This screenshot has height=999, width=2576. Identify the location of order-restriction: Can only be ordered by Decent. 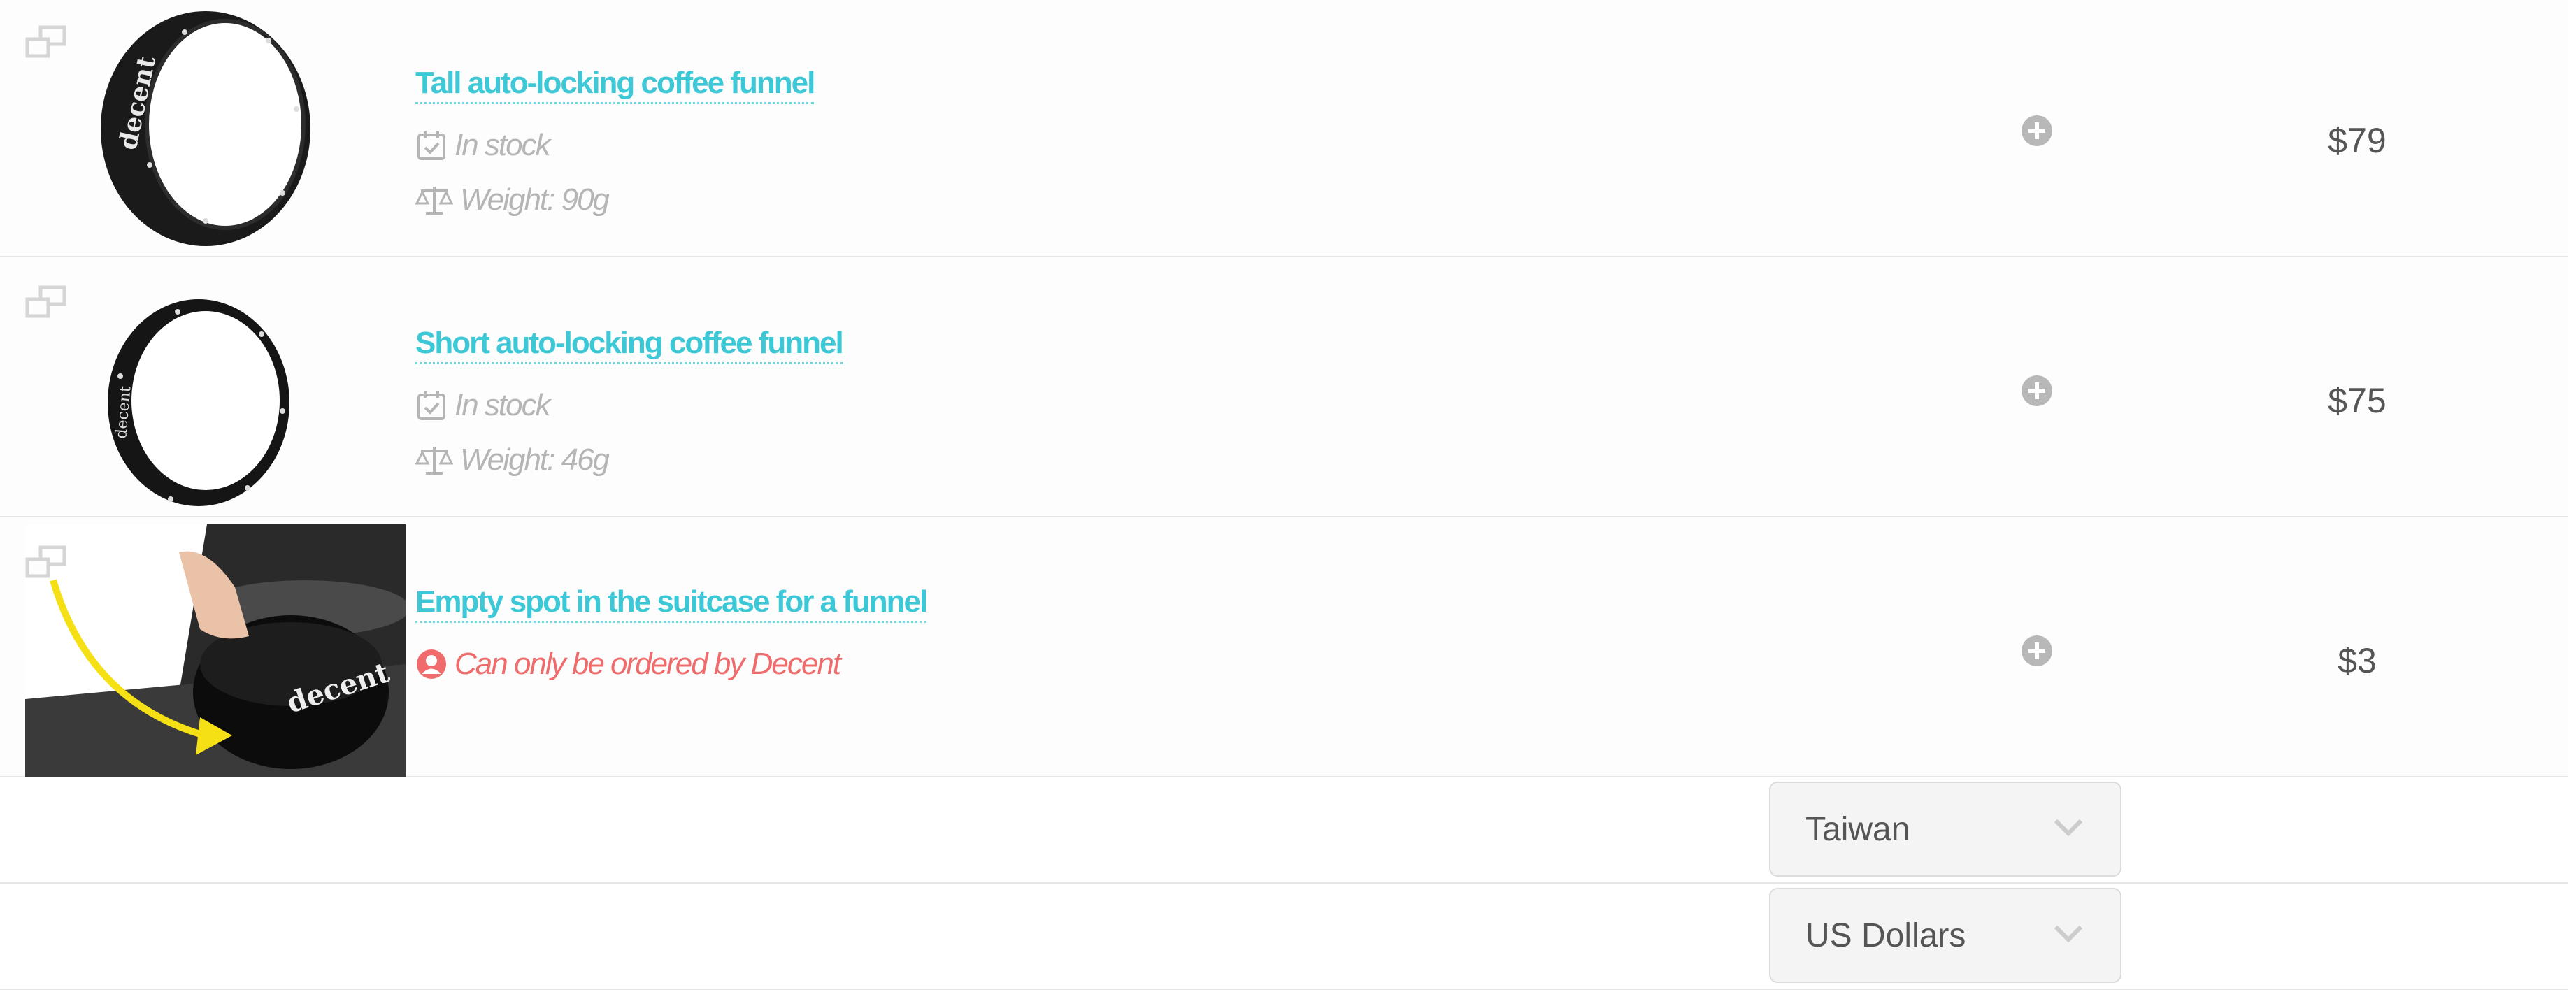
(670, 664).